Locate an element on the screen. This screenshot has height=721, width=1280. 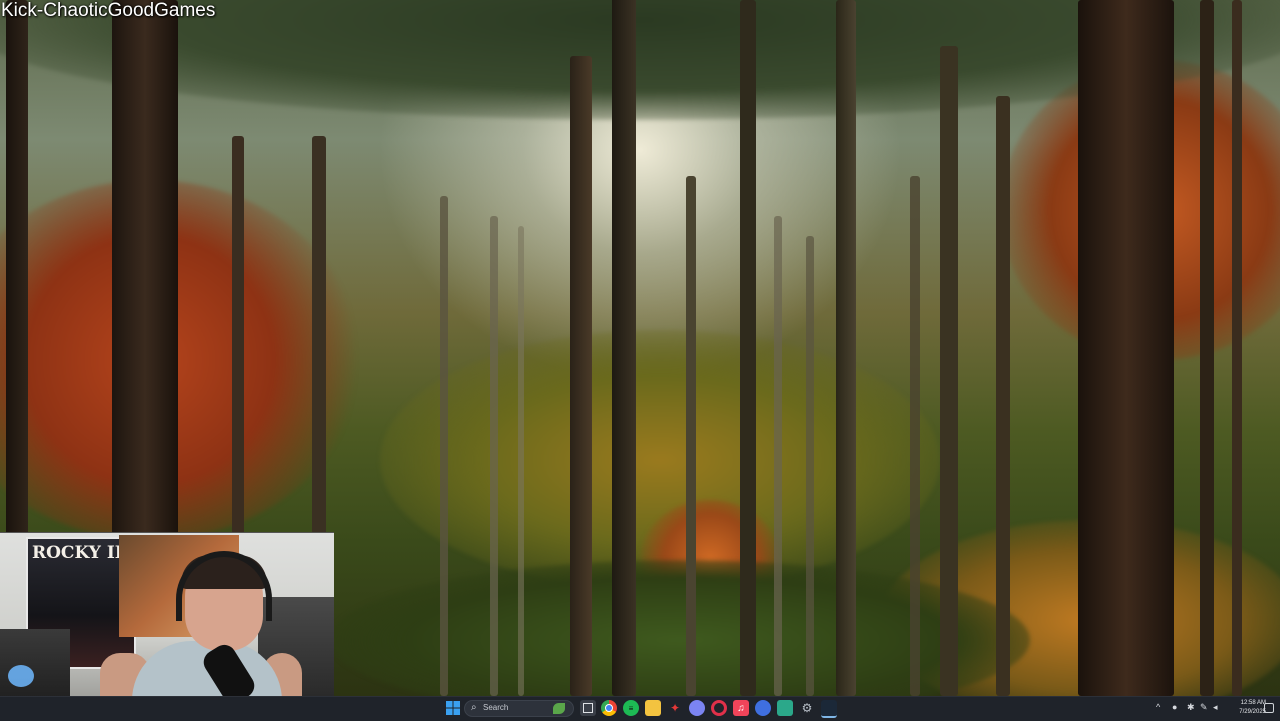
steam-icon is located at coordinates (829, 709).